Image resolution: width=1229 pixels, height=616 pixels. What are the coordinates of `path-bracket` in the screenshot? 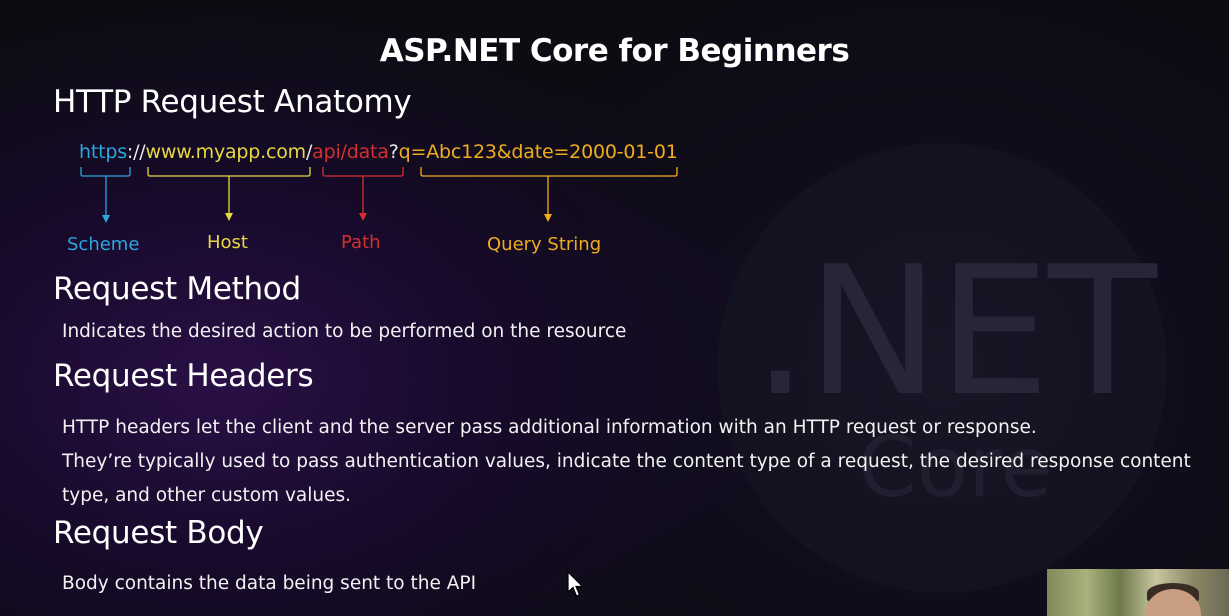 It's located at (363, 190).